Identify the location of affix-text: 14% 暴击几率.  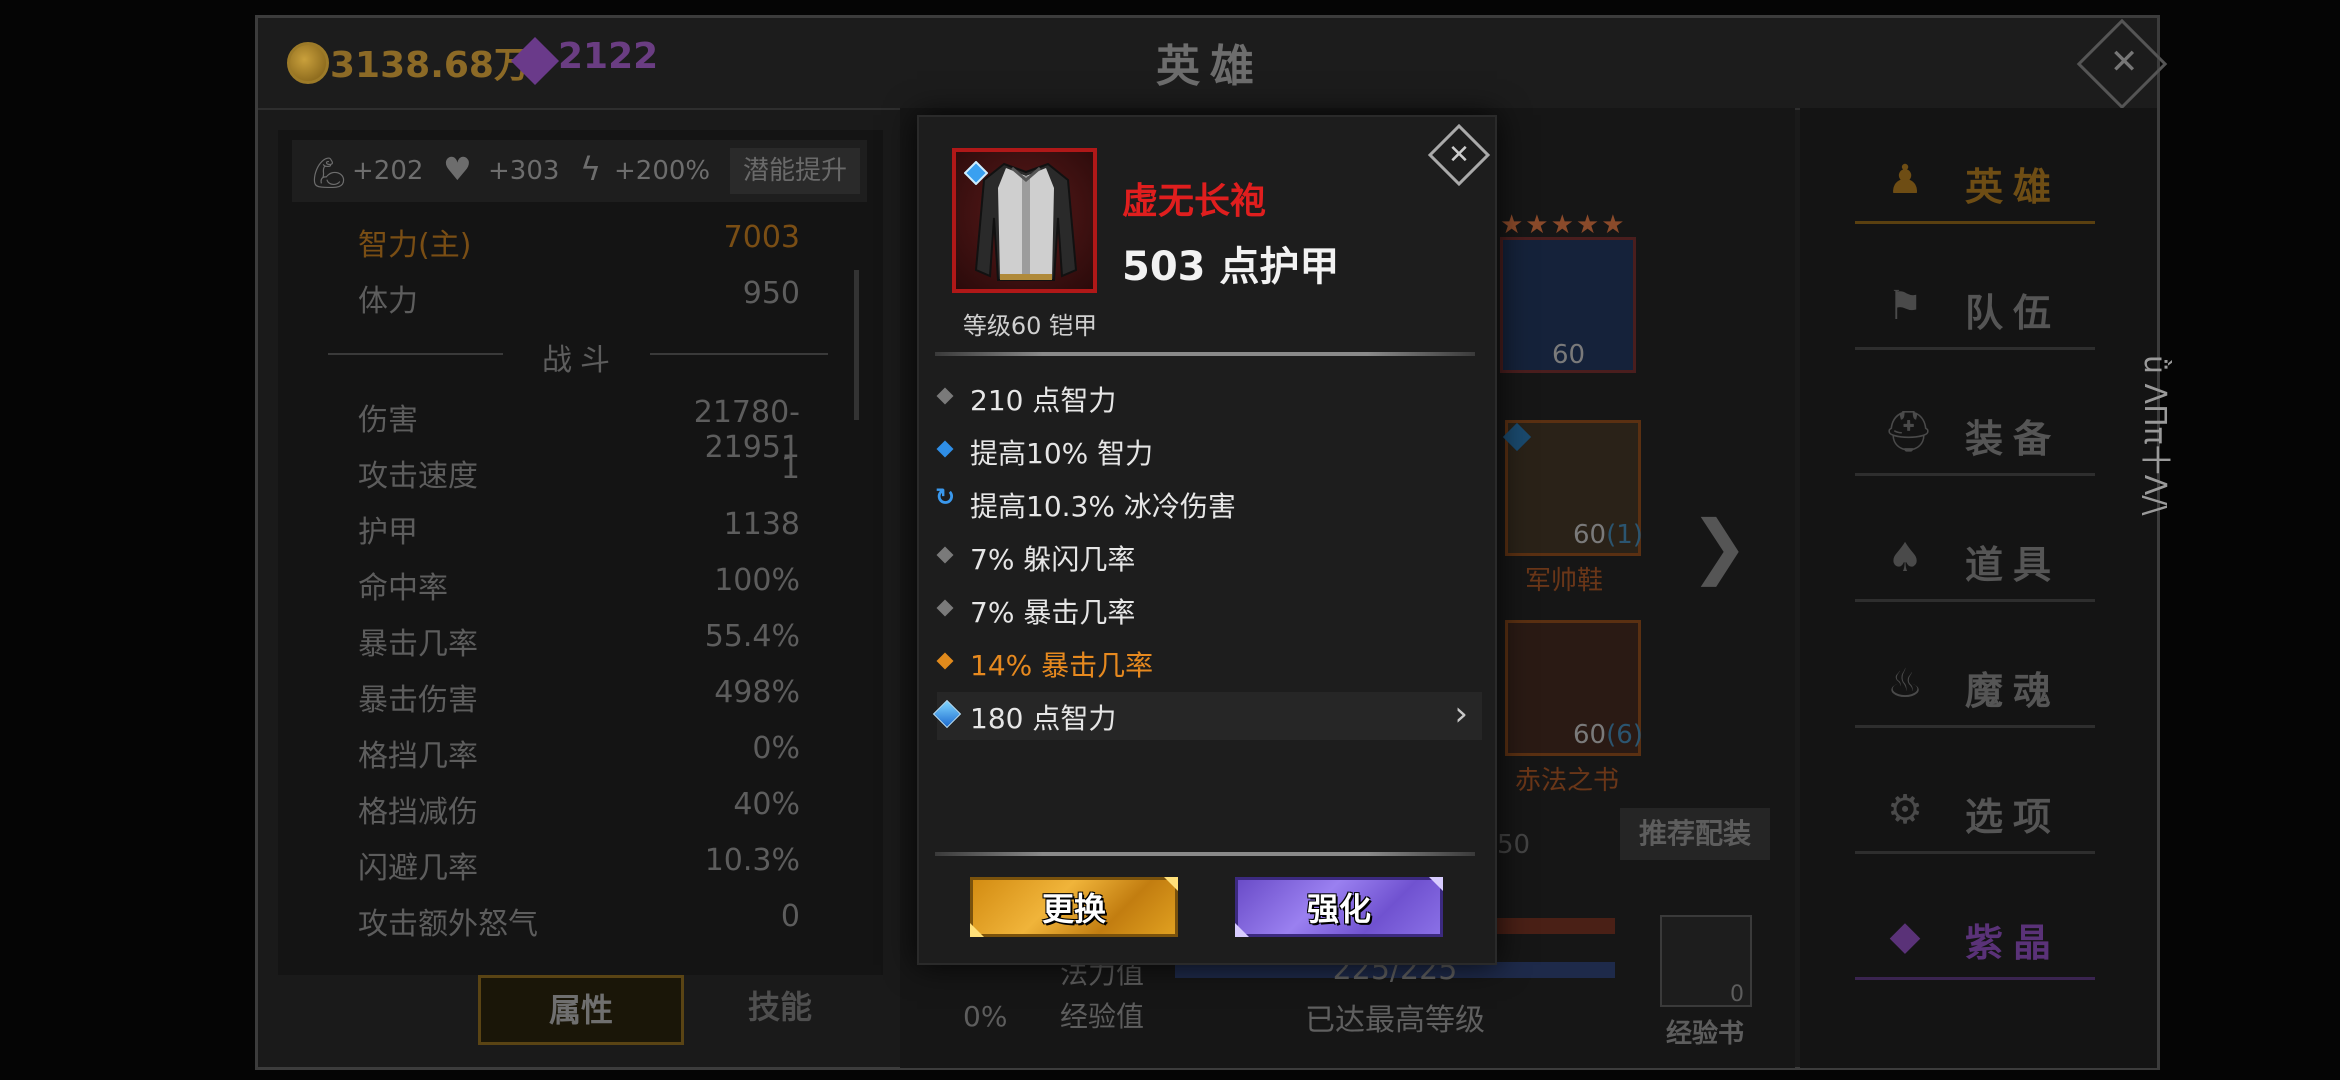
(1062, 665).